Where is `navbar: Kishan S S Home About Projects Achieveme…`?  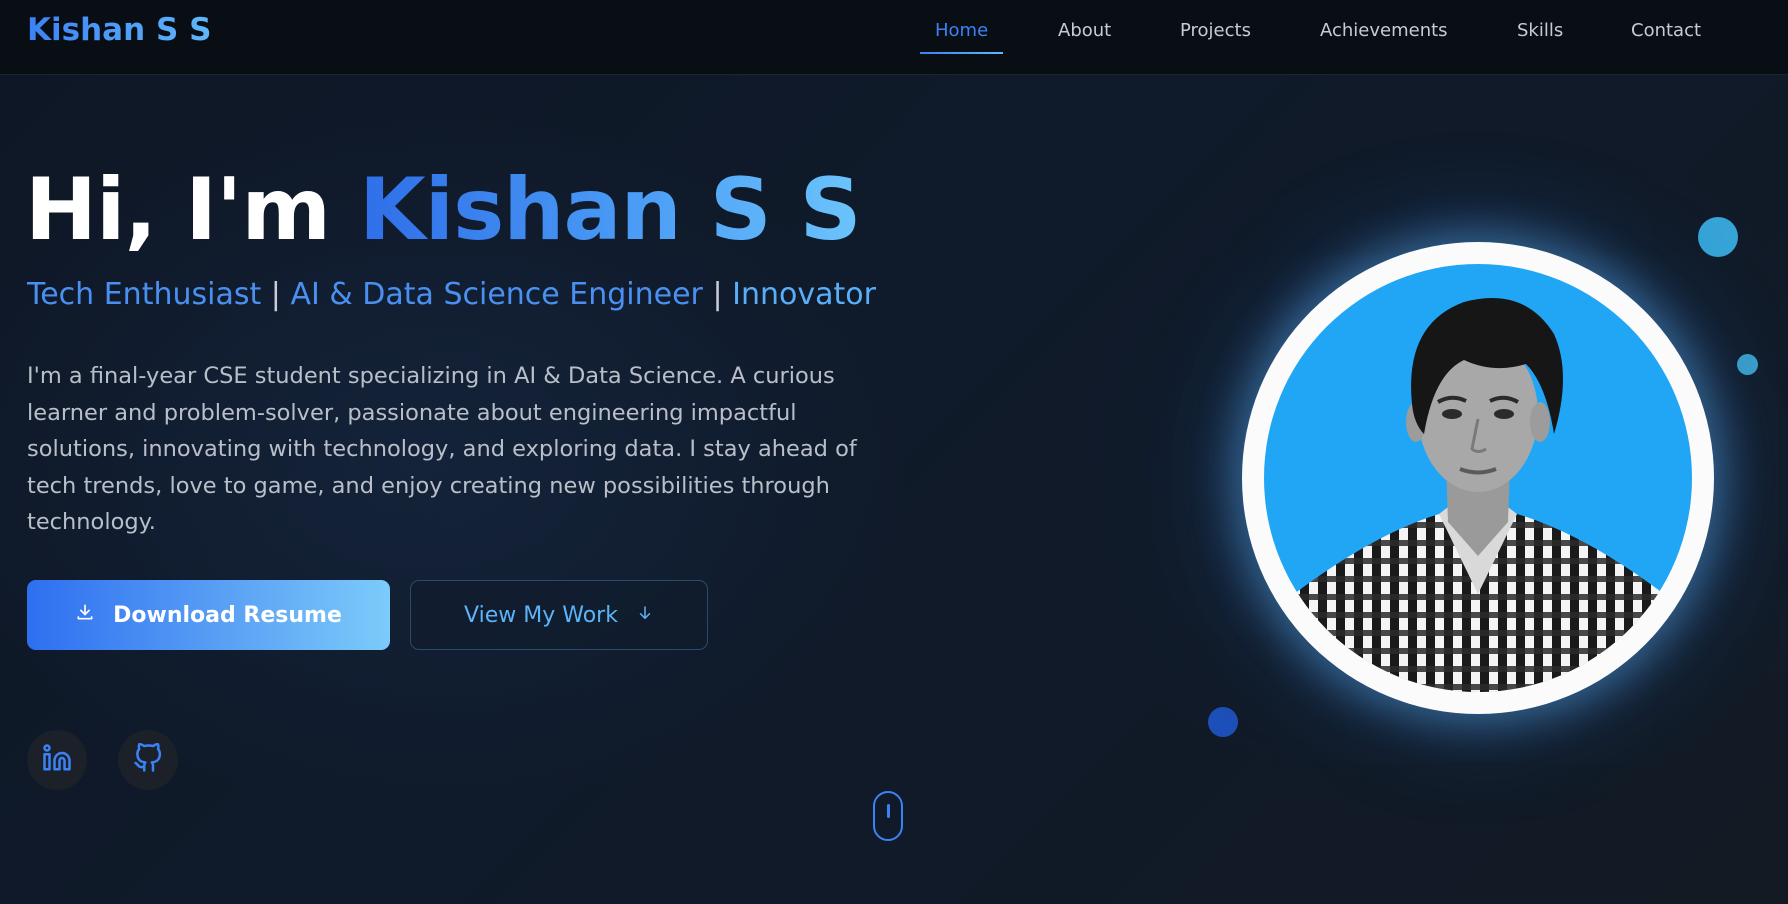
navbar: Kishan S S Home About Projects Achieveme… is located at coordinates (894, 37).